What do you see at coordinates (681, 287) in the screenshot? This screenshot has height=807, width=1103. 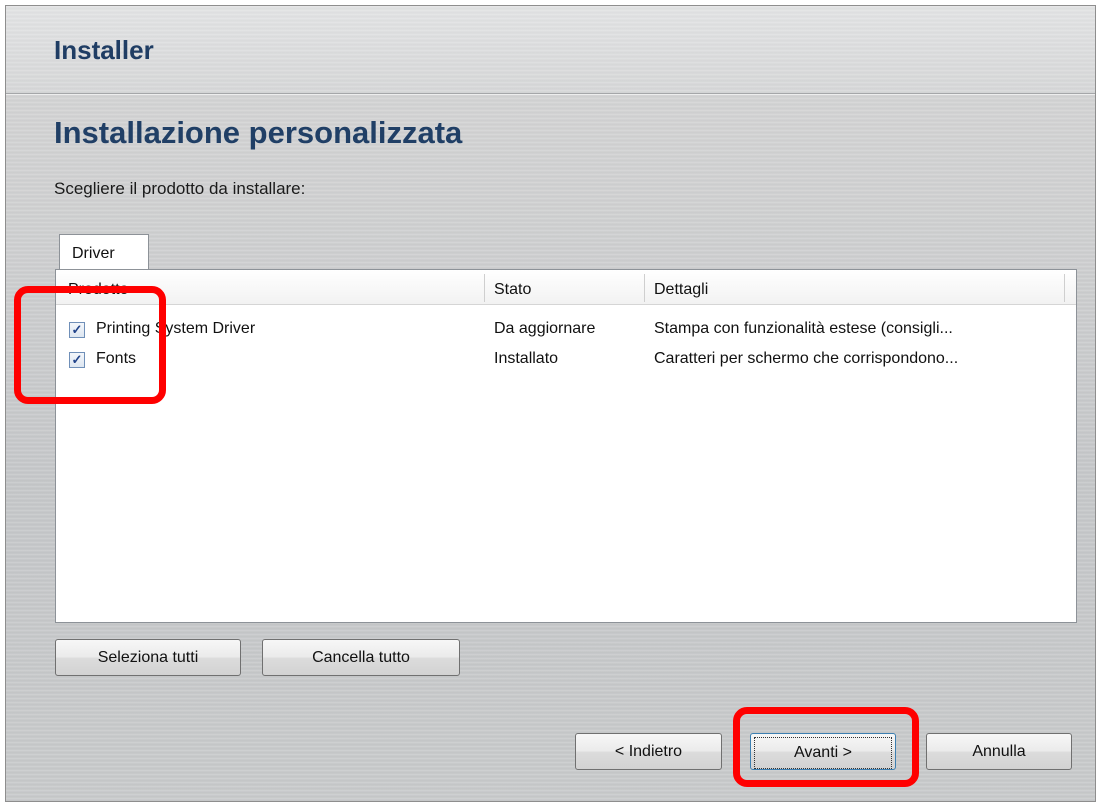 I see `column-header-details: Dettagli` at bounding box center [681, 287].